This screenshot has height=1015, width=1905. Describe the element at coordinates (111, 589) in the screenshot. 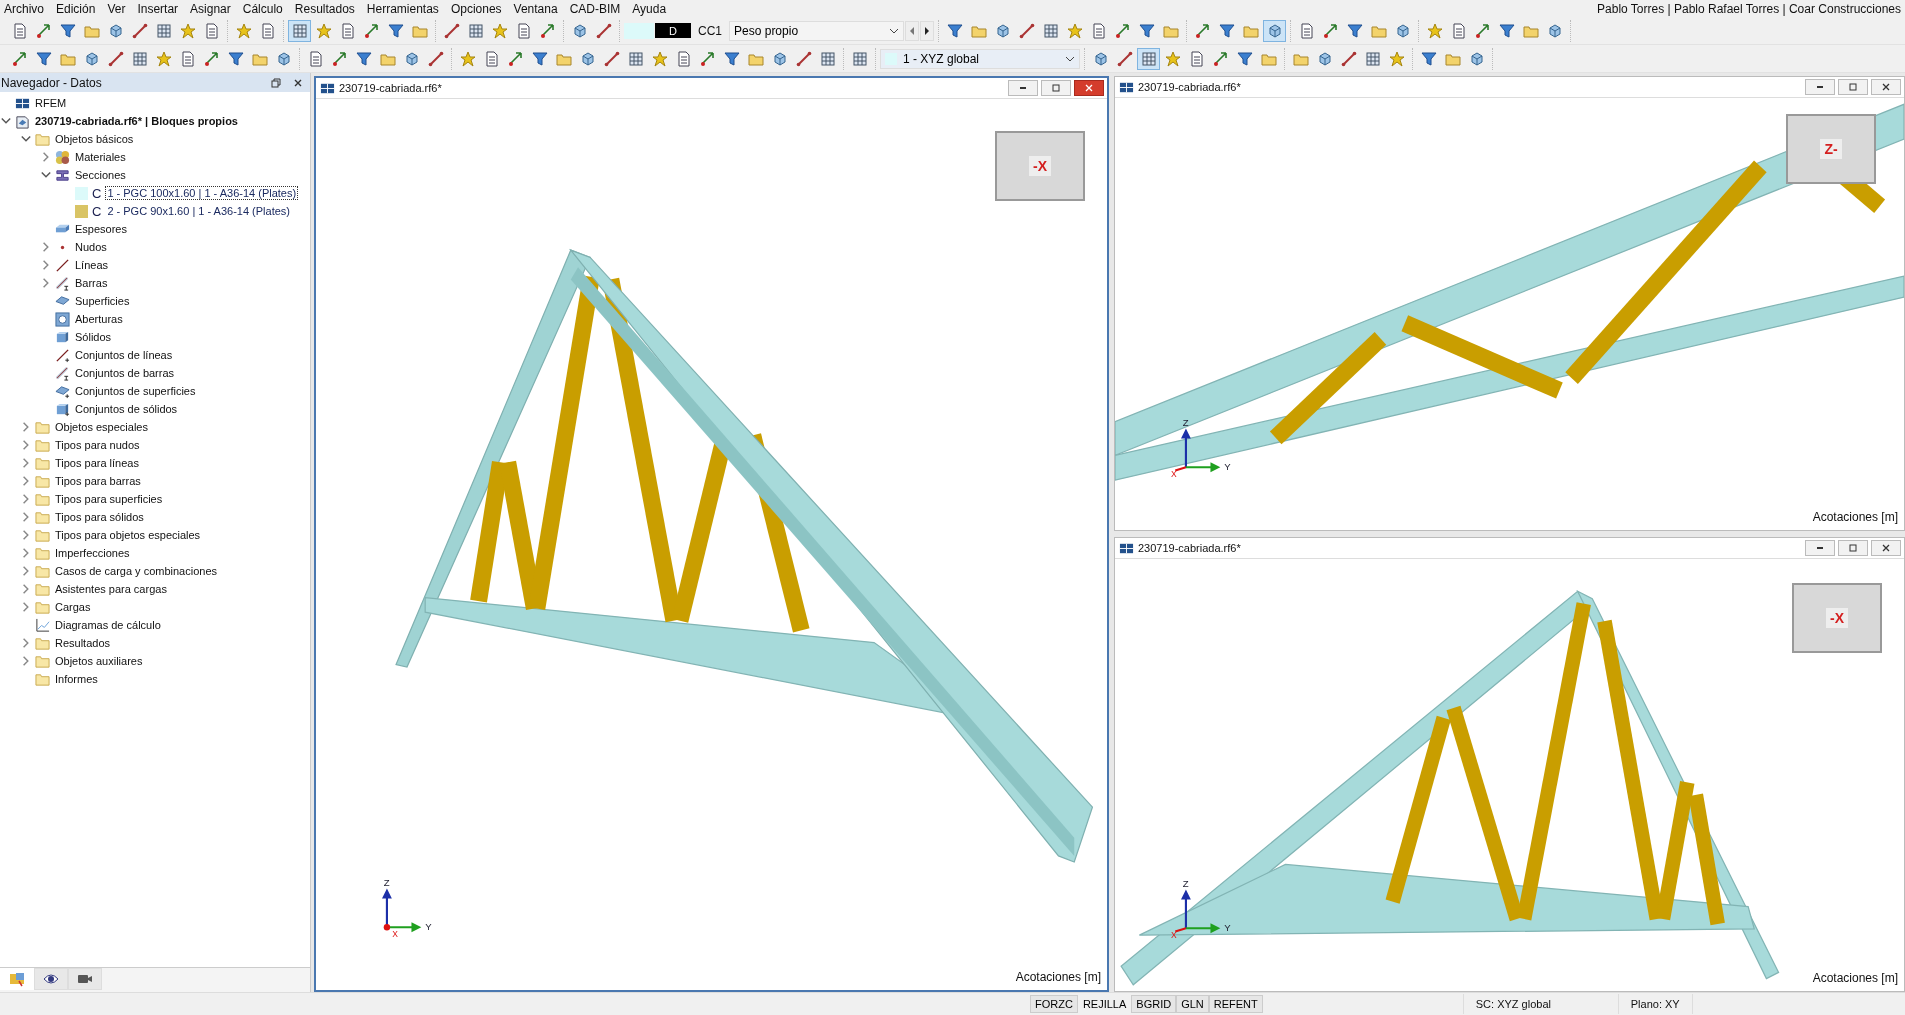

I see `tree-item: Asistentes para cargas` at that location.